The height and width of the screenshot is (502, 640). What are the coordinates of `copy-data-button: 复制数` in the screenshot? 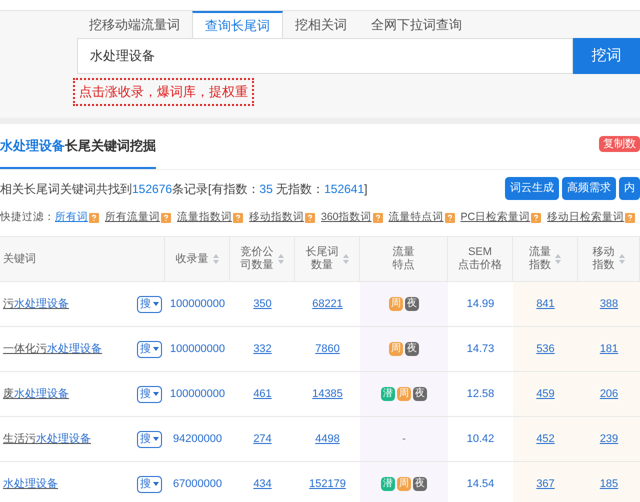 It's located at (619, 144).